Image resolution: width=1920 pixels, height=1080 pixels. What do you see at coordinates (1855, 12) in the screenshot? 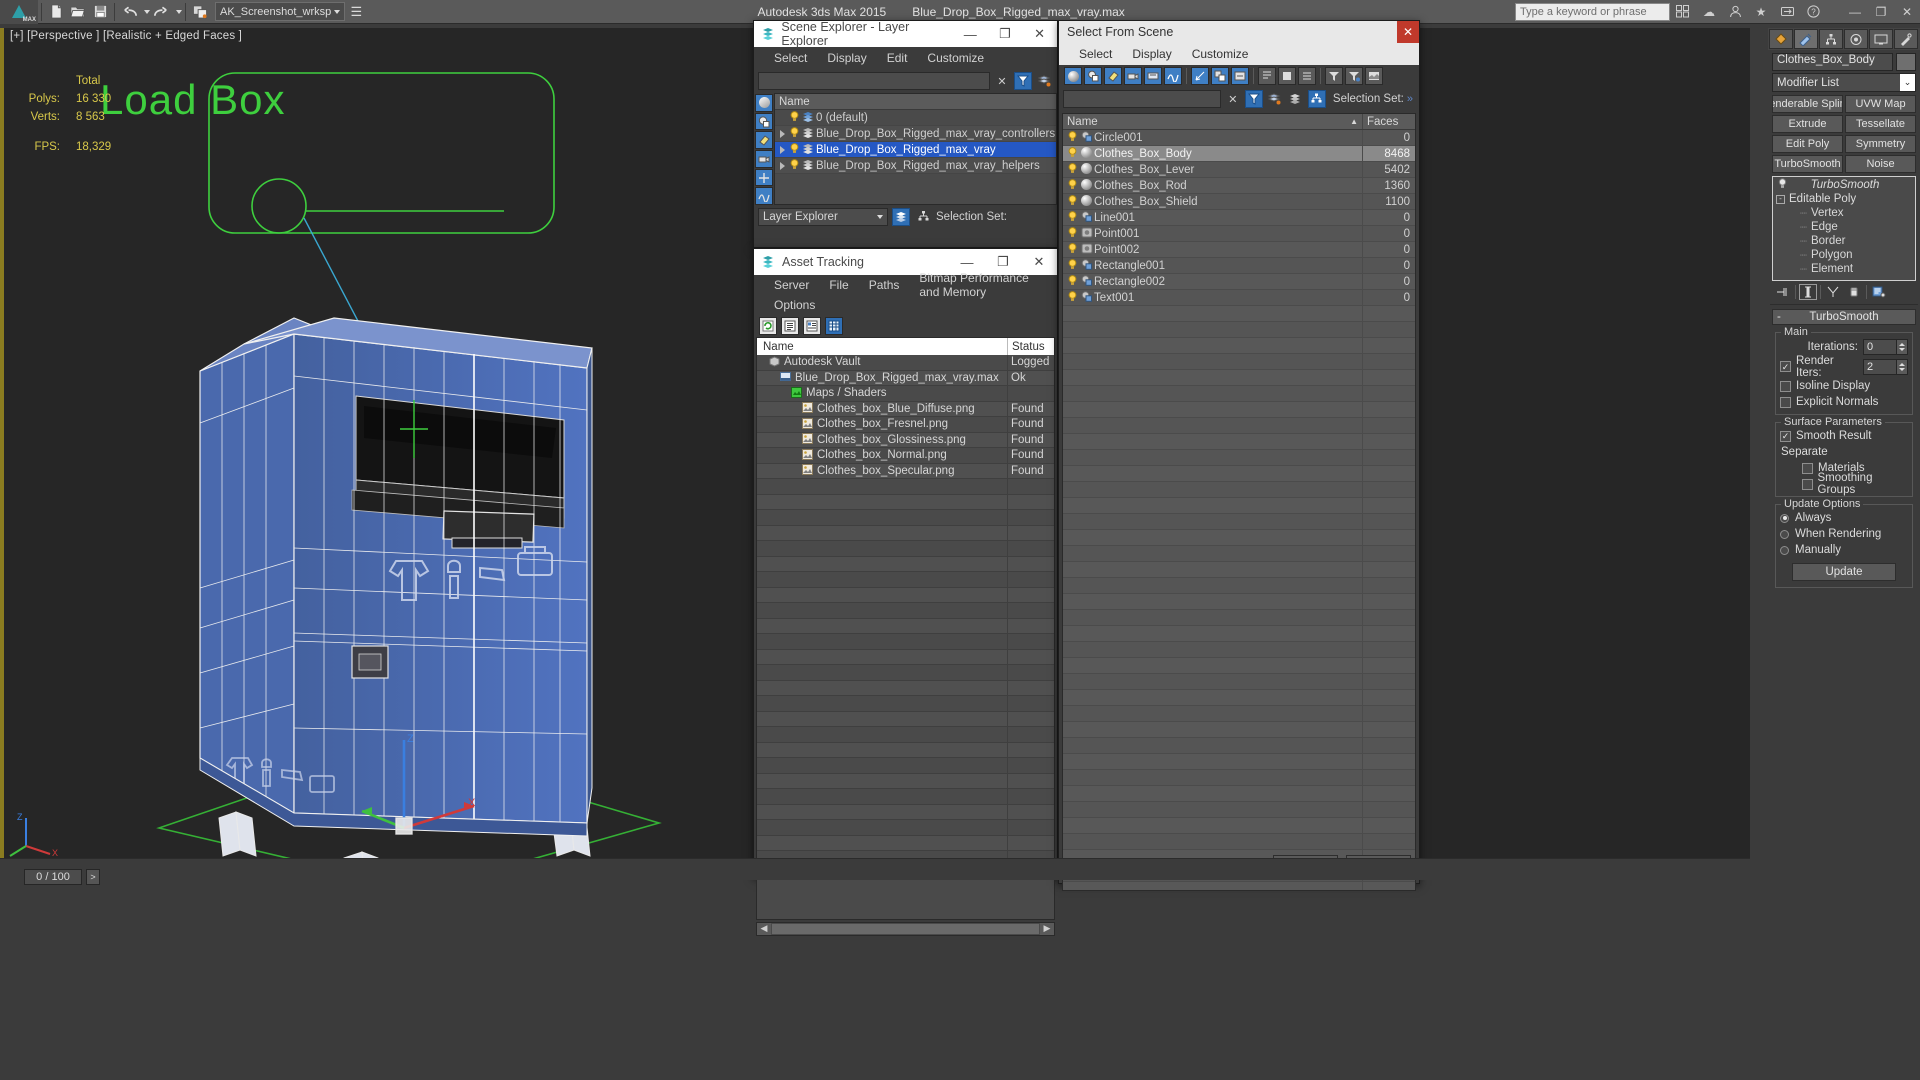
I see `minimize-window-button: —` at bounding box center [1855, 12].